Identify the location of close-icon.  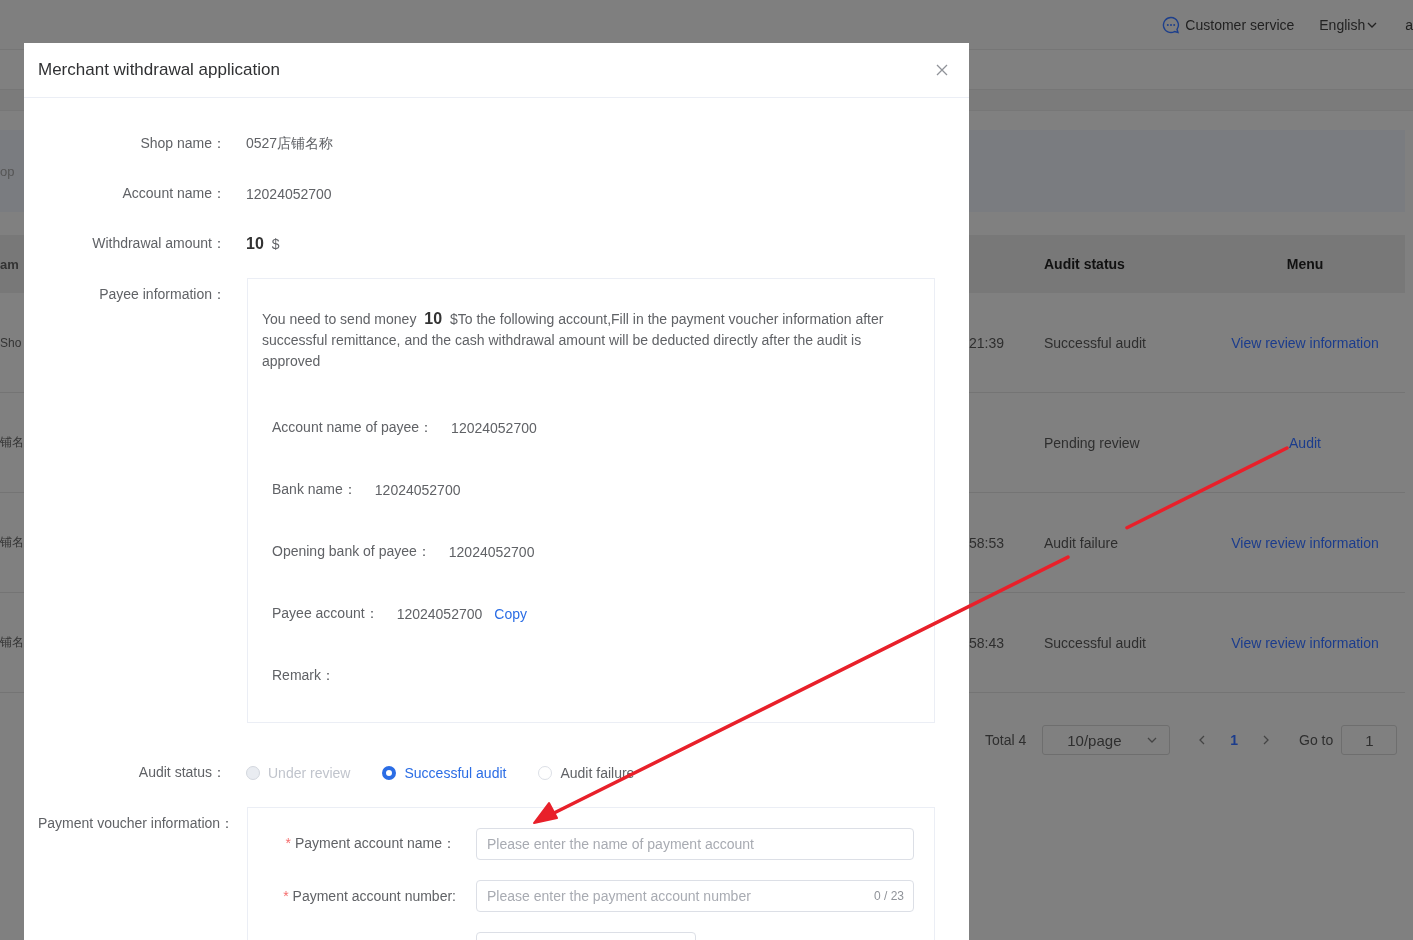
(942, 70).